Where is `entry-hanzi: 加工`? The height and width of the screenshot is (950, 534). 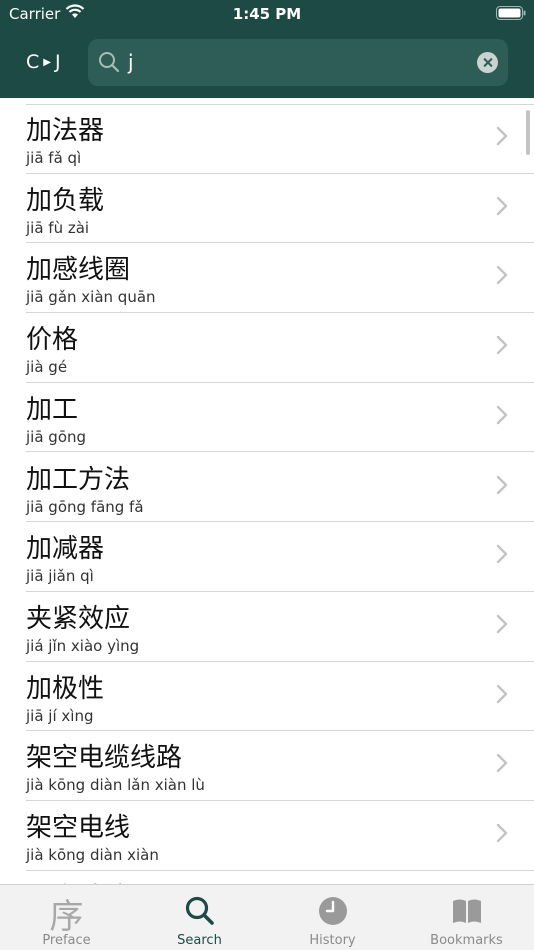
entry-hanzi: 加工 is located at coordinates (52, 409).